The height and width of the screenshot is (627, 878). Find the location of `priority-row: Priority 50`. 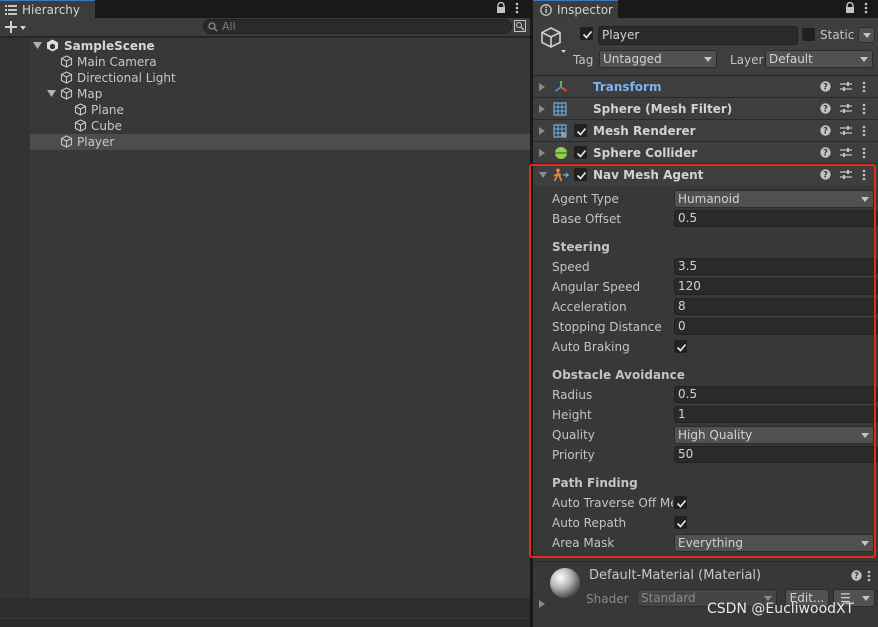

priority-row: Priority 50 is located at coordinates (705, 455).